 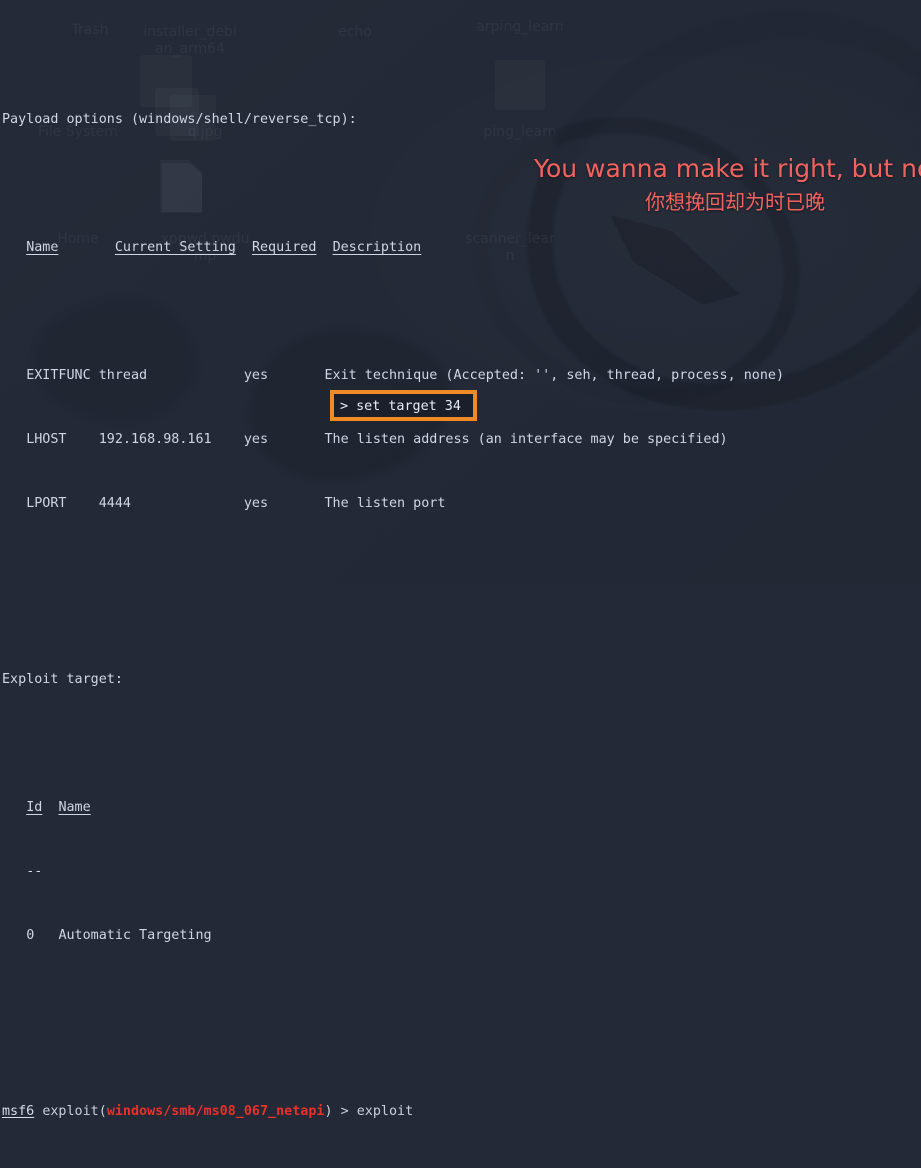 What do you see at coordinates (102, 1111) in the screenshot?
I see `prompt-open-paren: (` at bounding box center [102, 1111].